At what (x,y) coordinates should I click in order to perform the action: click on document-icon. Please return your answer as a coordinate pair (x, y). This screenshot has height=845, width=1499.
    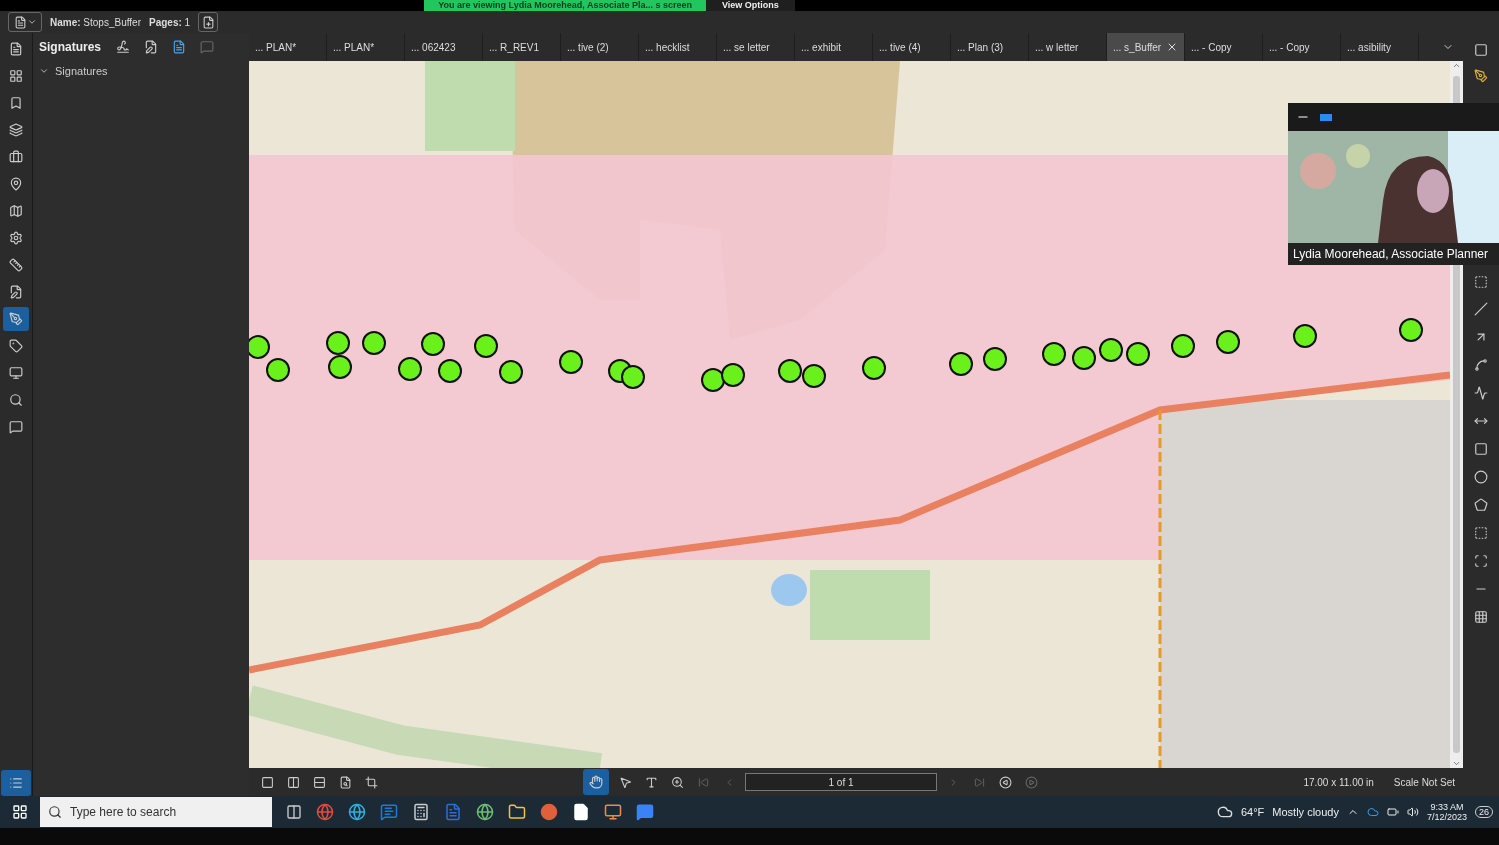
    Looking at the image, I should click on (20, 22).